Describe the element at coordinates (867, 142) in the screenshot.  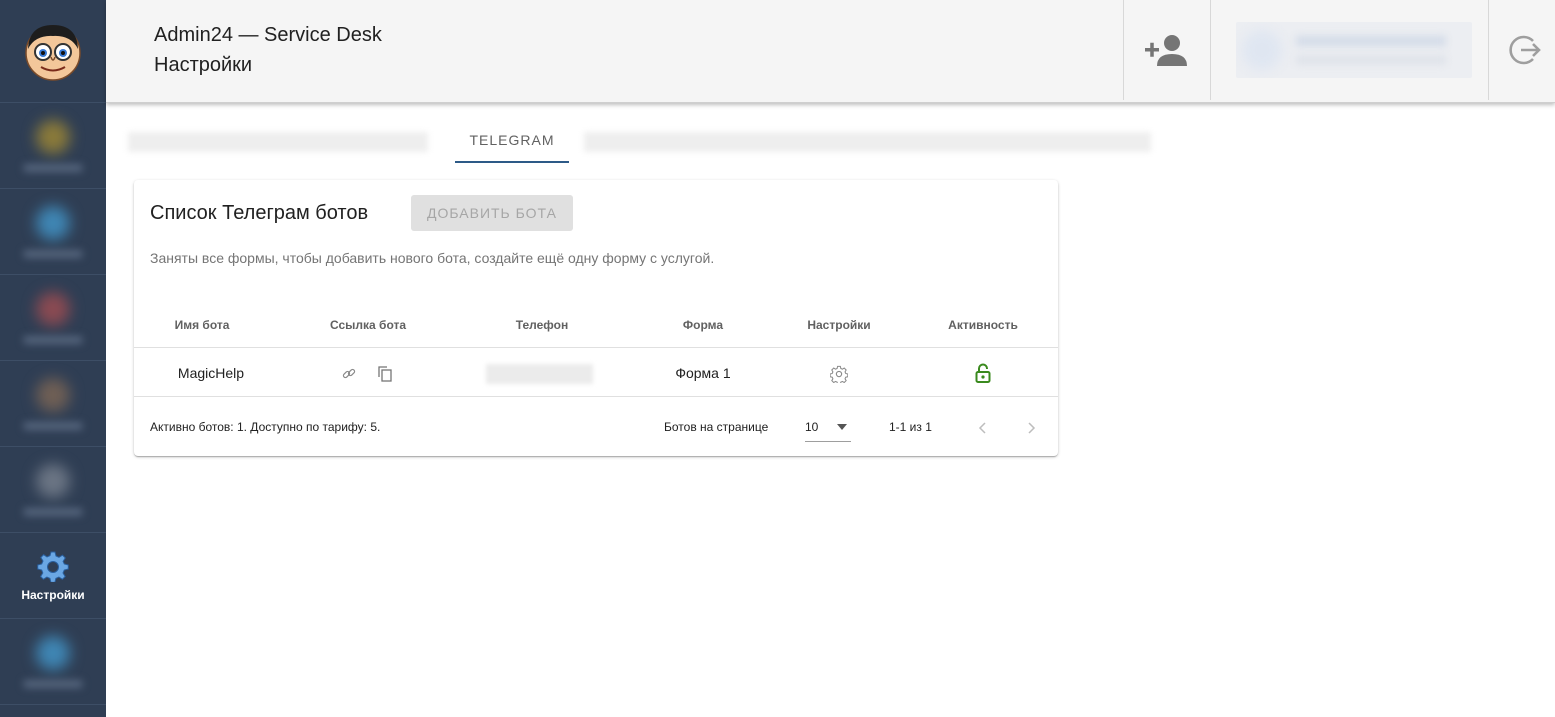
I see `tab-blurred-right` at that location.